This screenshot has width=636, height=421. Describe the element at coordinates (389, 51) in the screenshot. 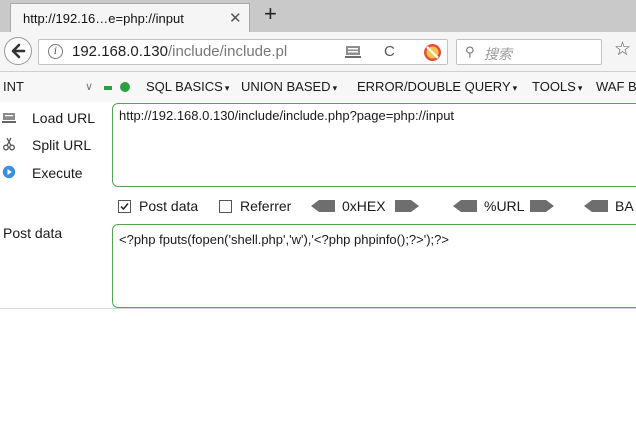

I see `reload-icon: C` at that location.